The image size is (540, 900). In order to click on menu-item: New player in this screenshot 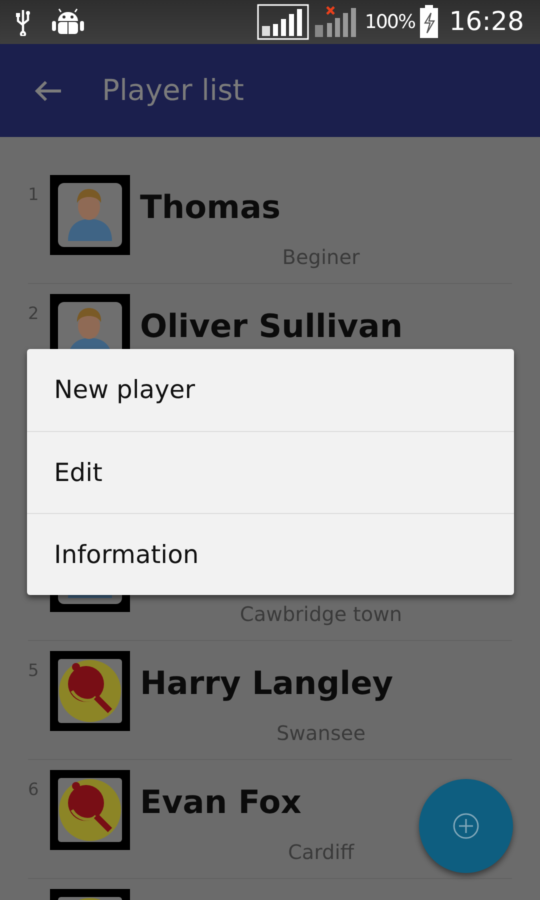, I will do `click(270, 390)`.